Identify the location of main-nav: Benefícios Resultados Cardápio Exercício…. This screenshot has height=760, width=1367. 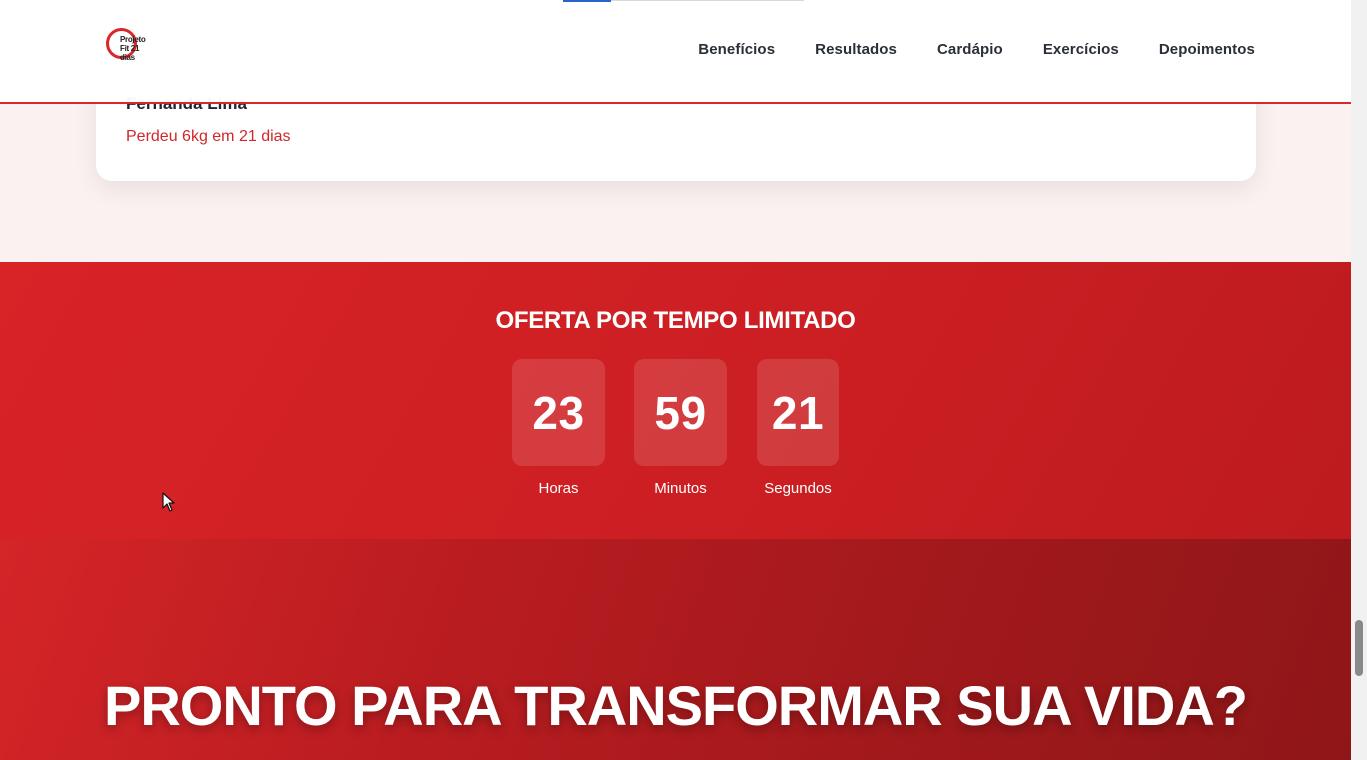
(976, 49).